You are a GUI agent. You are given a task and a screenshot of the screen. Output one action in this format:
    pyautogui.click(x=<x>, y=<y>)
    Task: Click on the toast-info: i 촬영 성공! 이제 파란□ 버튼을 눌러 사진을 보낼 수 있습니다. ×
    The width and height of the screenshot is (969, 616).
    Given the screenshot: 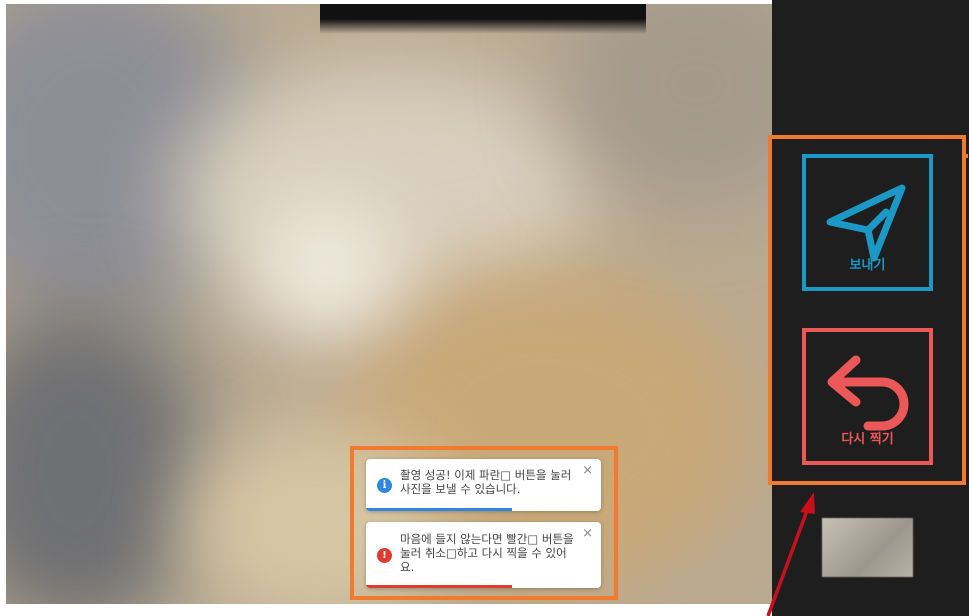 What is the action you would take?
    pyautogui.click(x=483, y=485)
    